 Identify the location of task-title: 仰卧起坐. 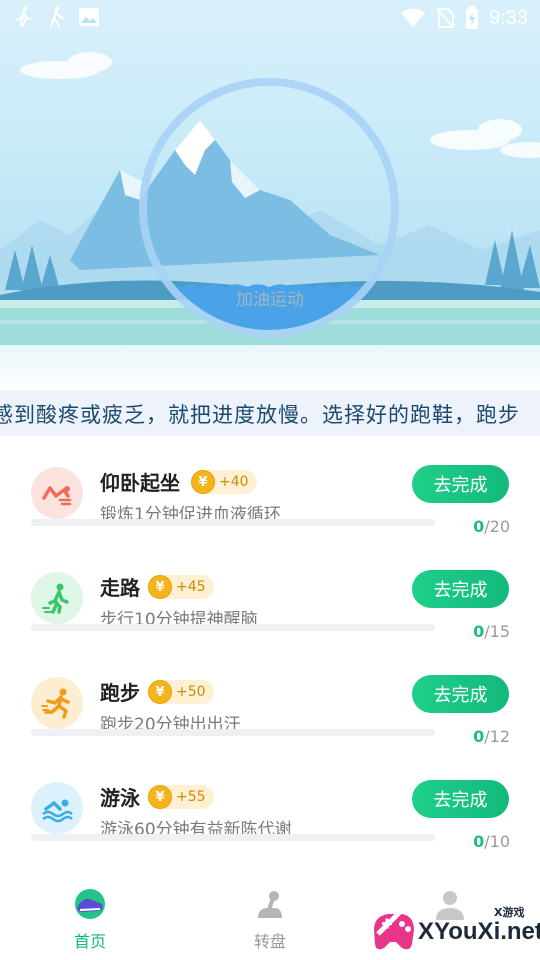
(140, 483).